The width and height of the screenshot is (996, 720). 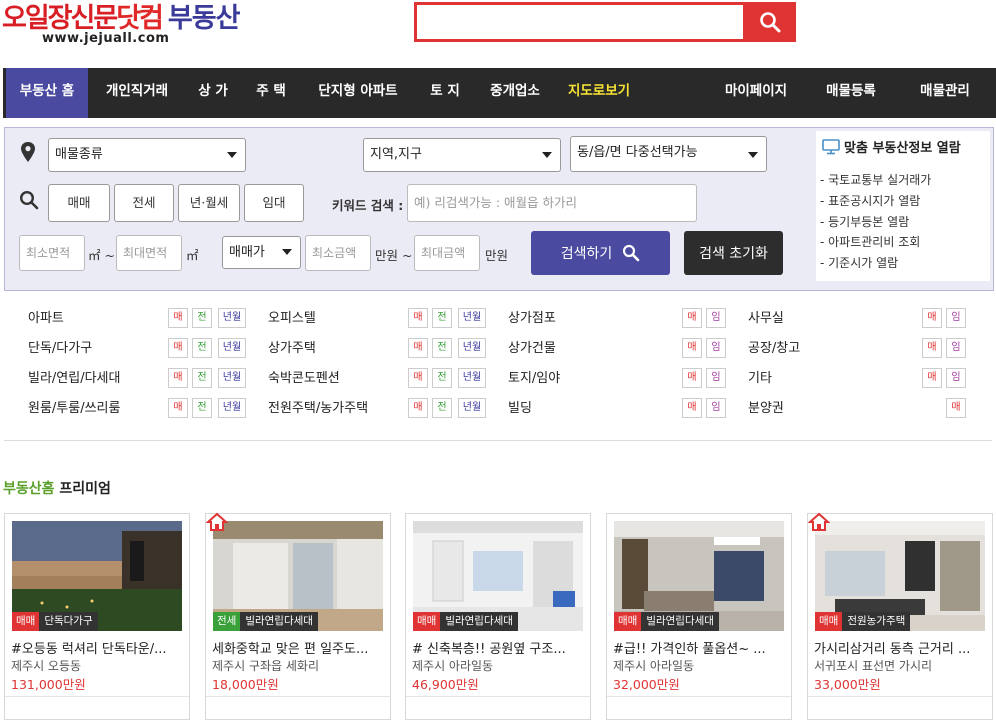 What do you see at coordinates (447, 253) in the screenshot?
I see `max-price-input: 최대금액` at bounding box center [447, 253].